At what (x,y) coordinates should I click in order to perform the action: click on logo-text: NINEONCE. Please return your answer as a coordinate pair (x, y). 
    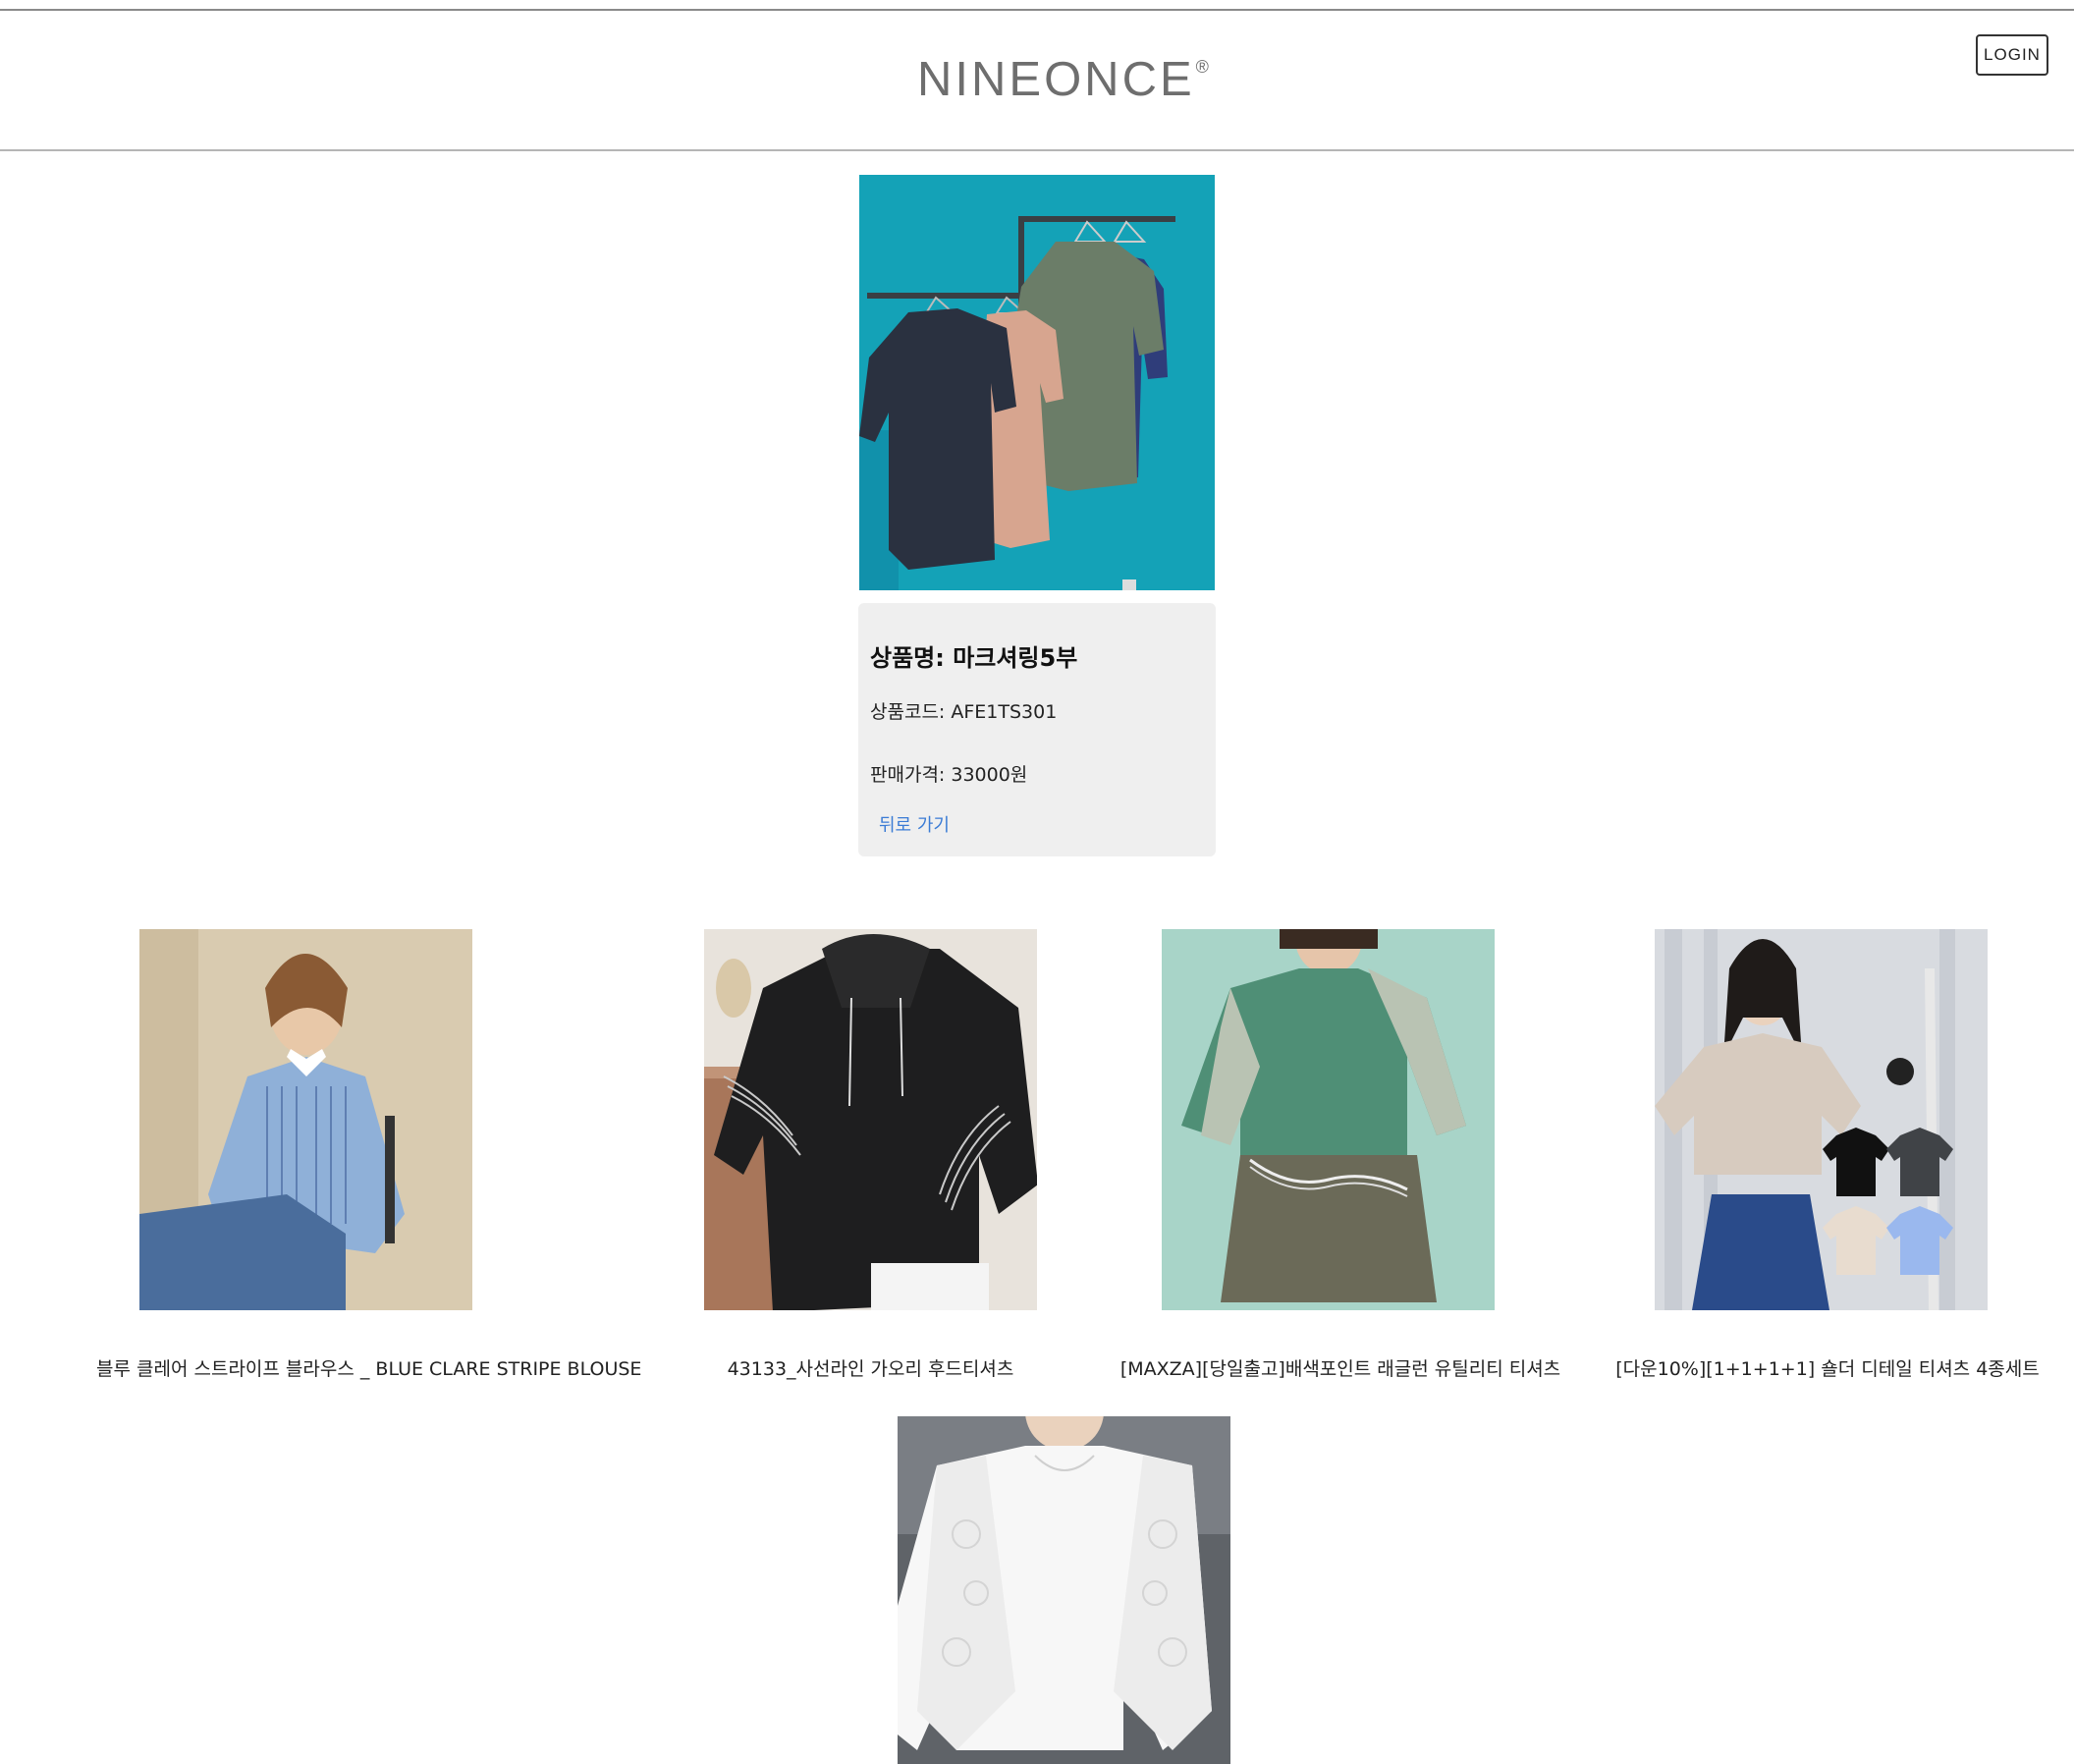
    Looking at the image, I should click on (1056, 80).